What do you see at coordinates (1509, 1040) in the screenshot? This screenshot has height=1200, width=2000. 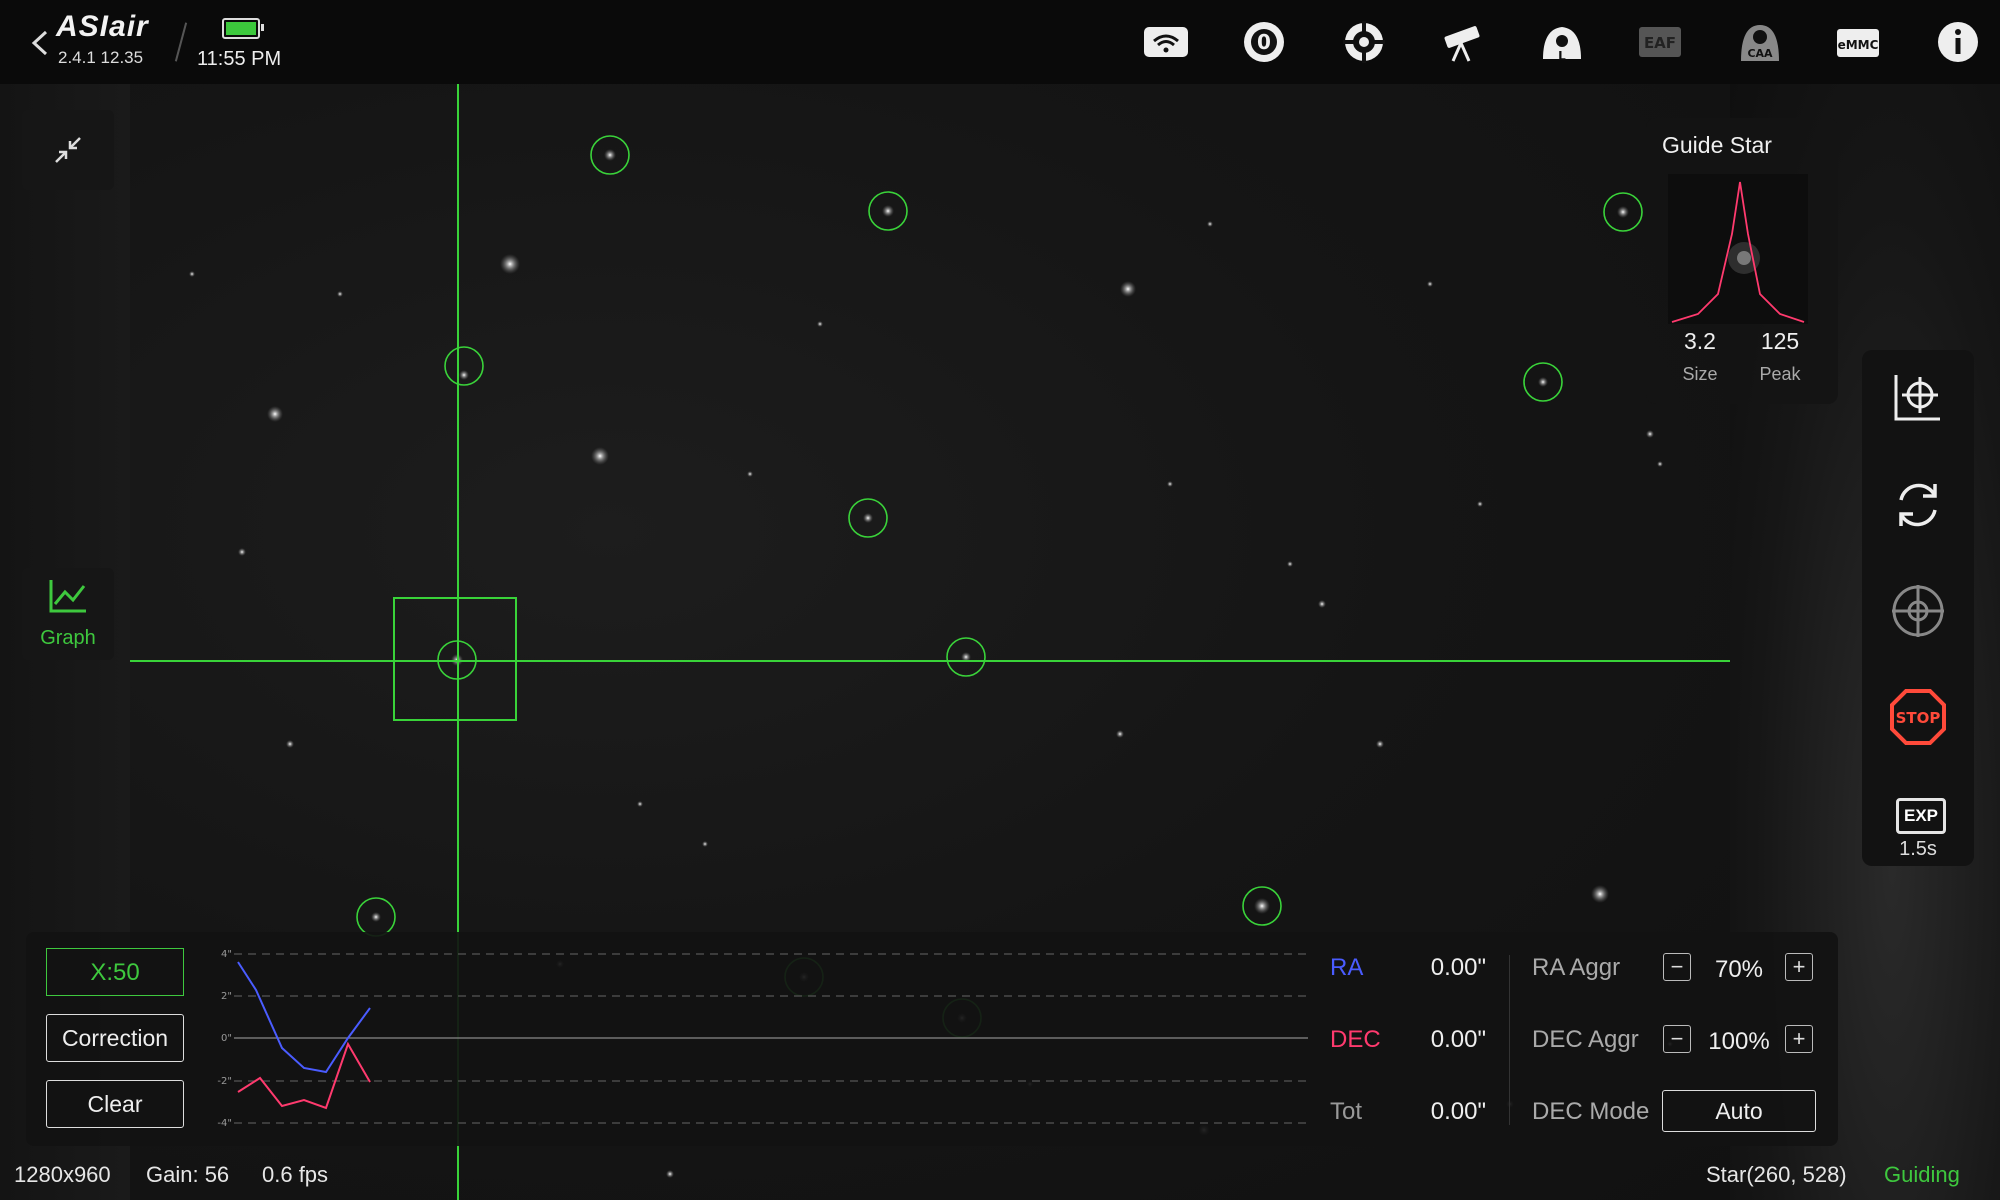 I see `panel-divider` at bounding box center [1509, 1040].